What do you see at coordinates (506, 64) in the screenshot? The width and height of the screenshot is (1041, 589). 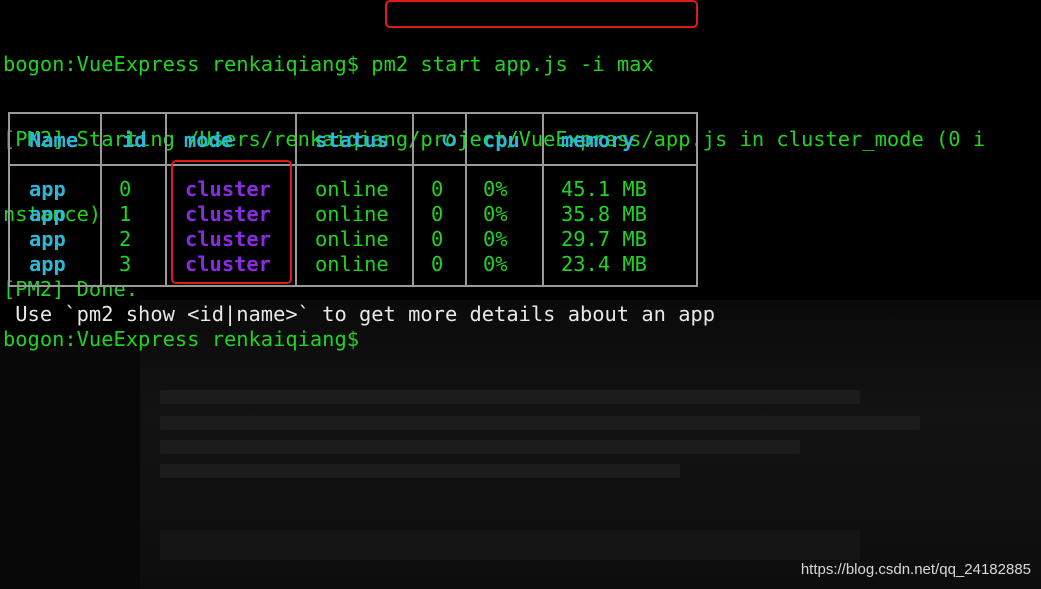 I see `command-text: pm2 start app.js -i max` at bounding box center [506, 64].